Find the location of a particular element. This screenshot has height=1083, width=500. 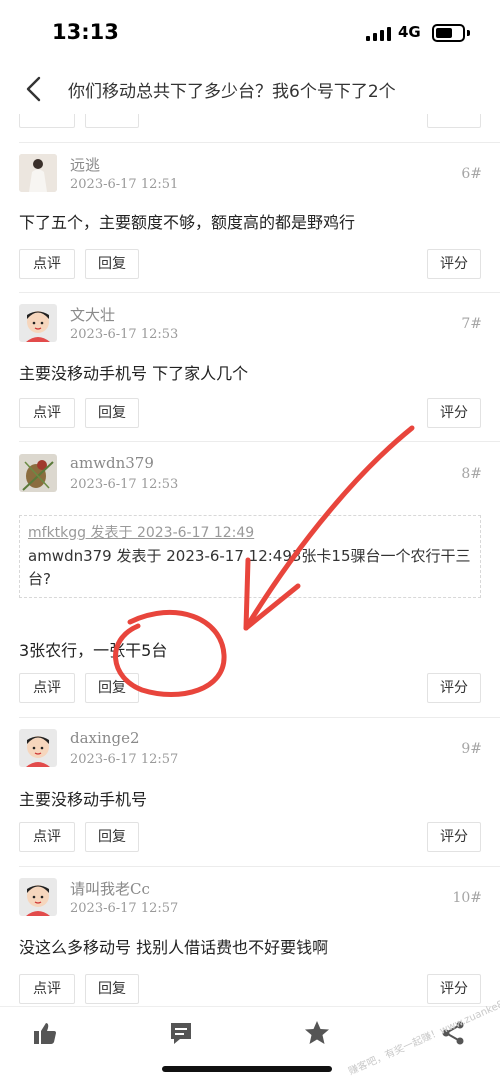

previous-reply-button is located at coordinates (112, 121).